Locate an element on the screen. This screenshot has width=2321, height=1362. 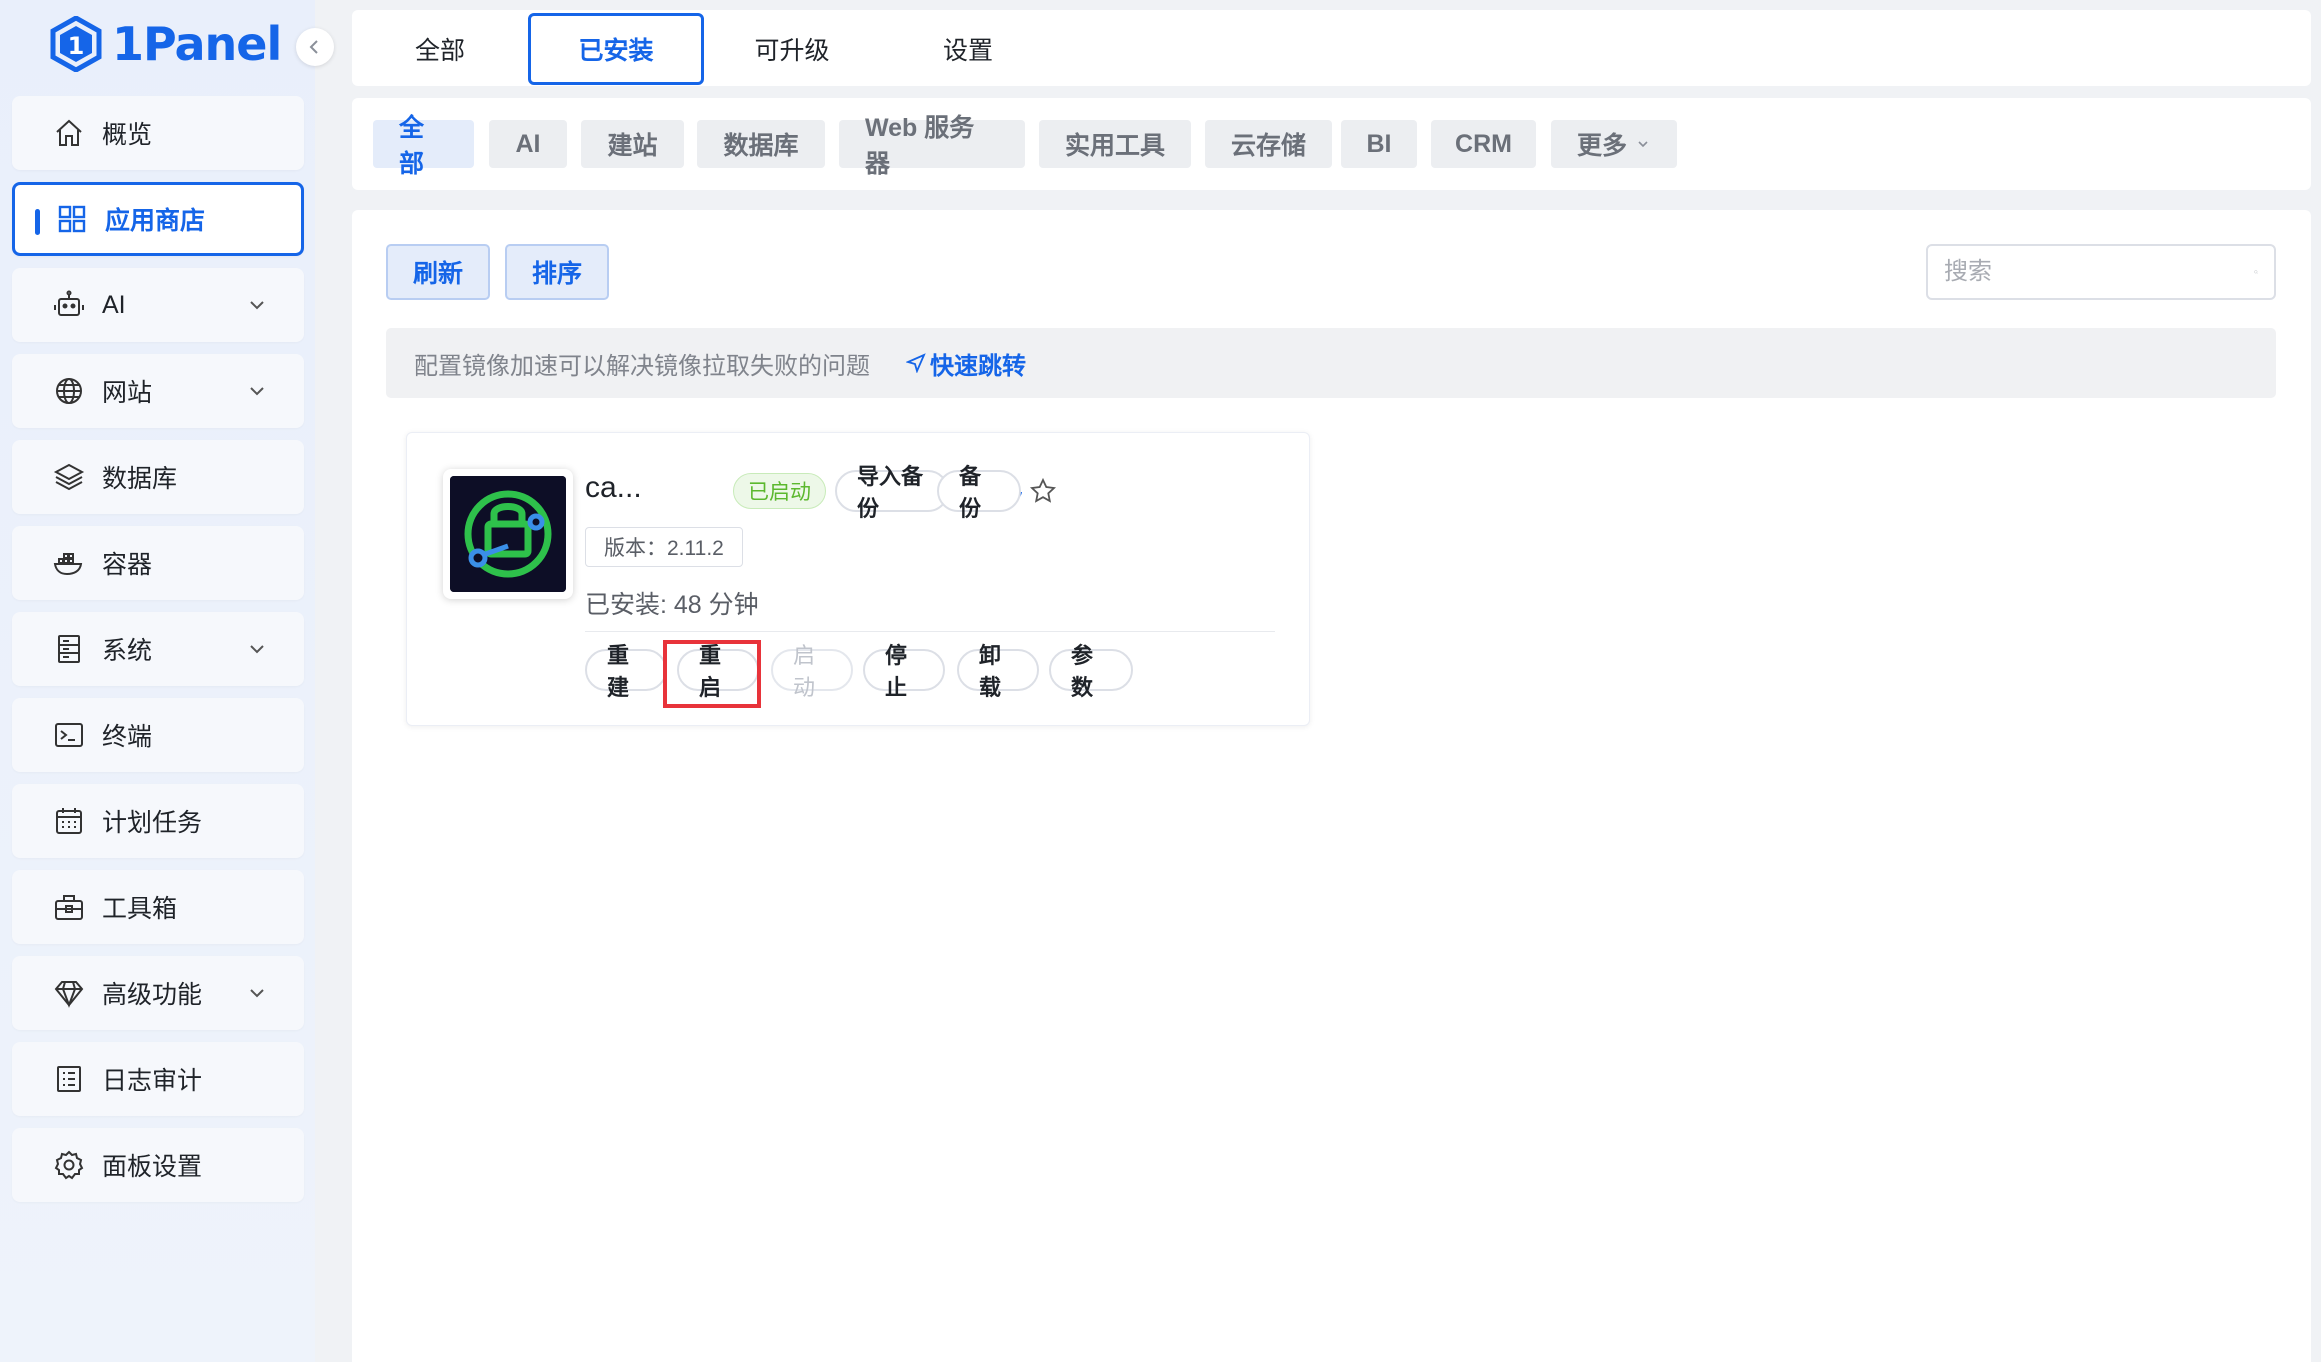
sidebar-item-panel-settings: 面板设置 is located at coordinates (158, 1165).